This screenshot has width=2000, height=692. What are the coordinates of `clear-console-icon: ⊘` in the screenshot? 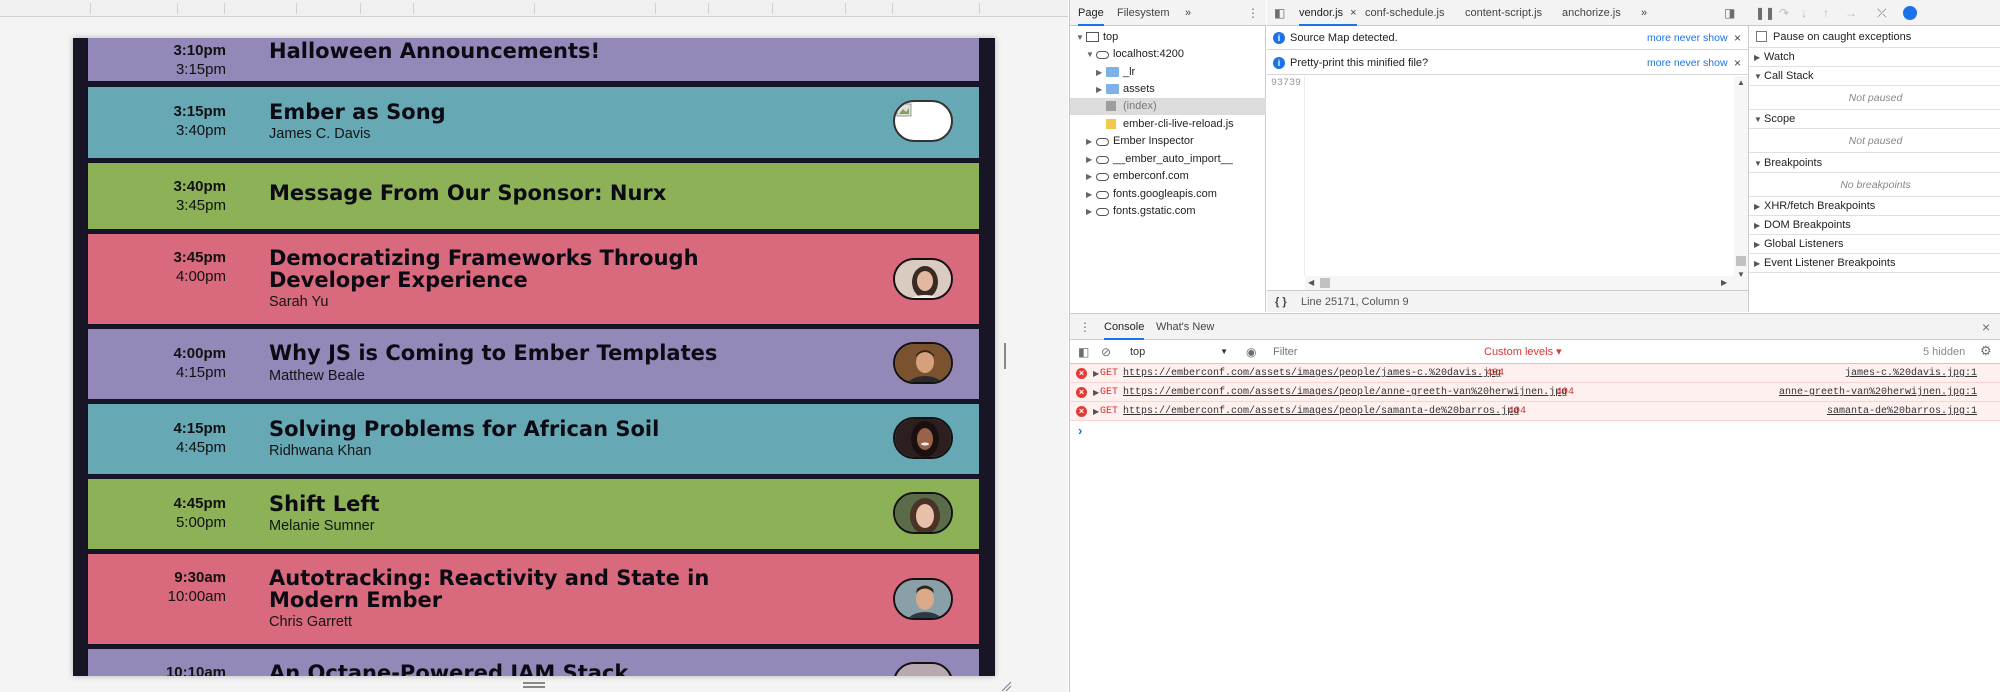 It's located at (1106, 352).